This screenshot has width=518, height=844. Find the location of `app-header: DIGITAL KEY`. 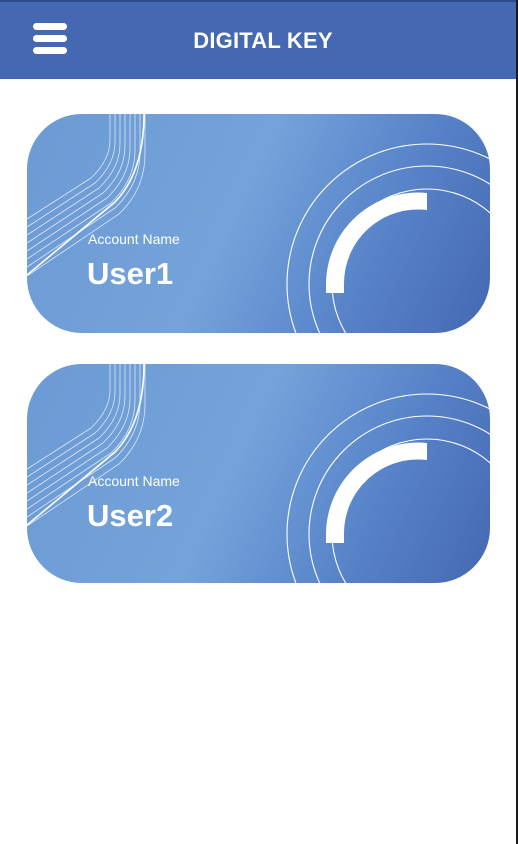

app-header: DIGITAL KEY is located at coordinates (259, 39).